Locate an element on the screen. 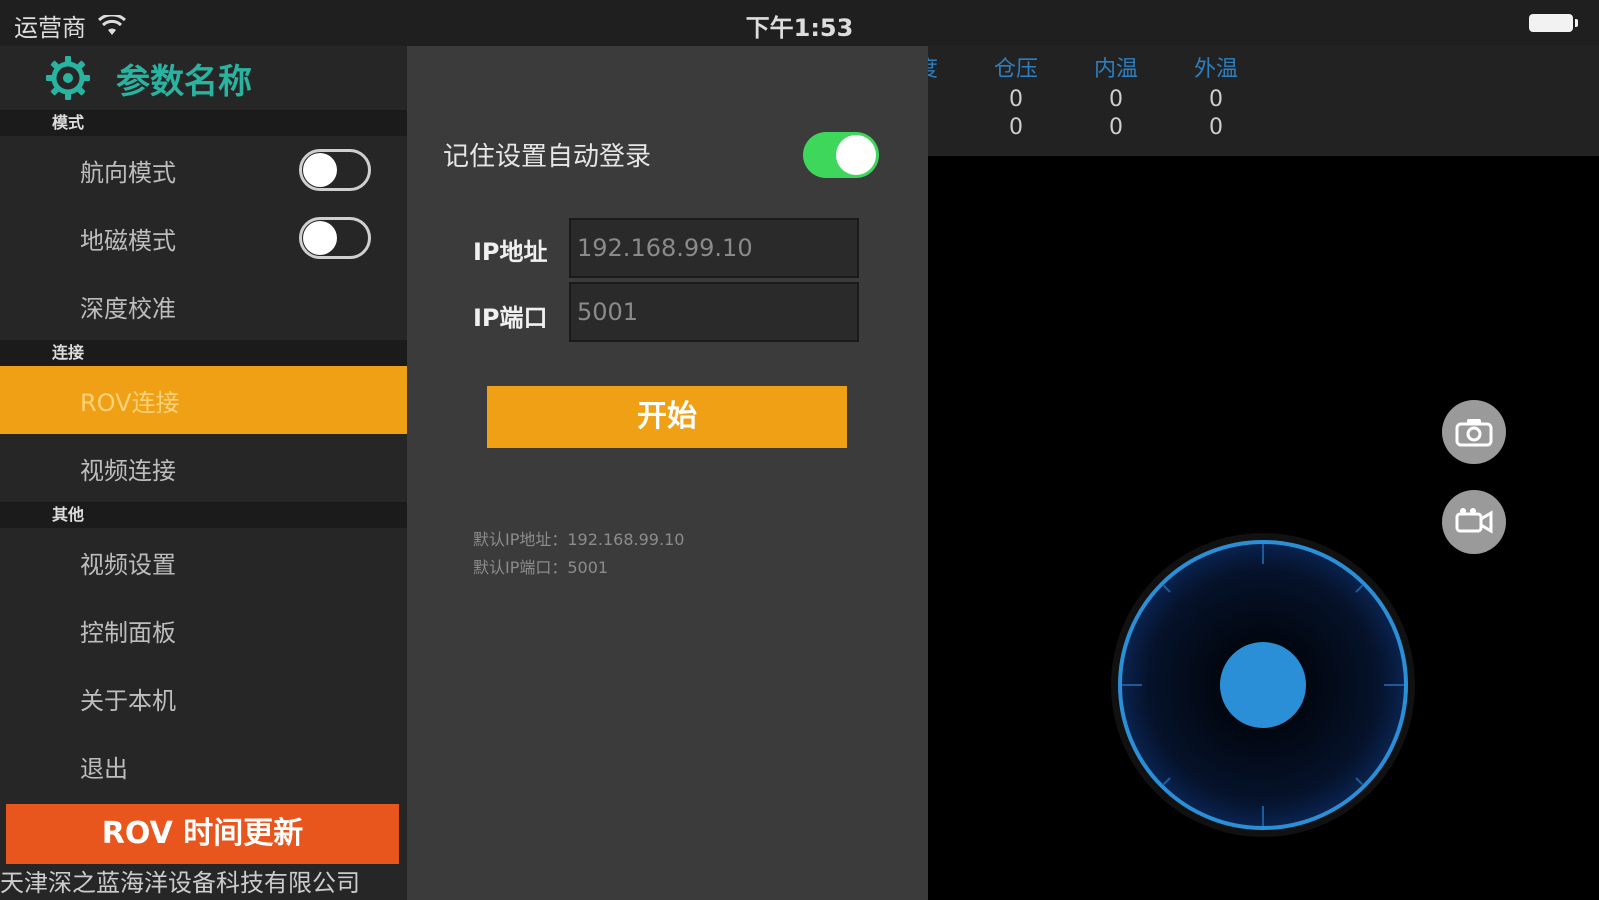 The height and width of the screenshot is (900, 1599). sidebar-title: 参数名称 is located at coordinates (184, 81).